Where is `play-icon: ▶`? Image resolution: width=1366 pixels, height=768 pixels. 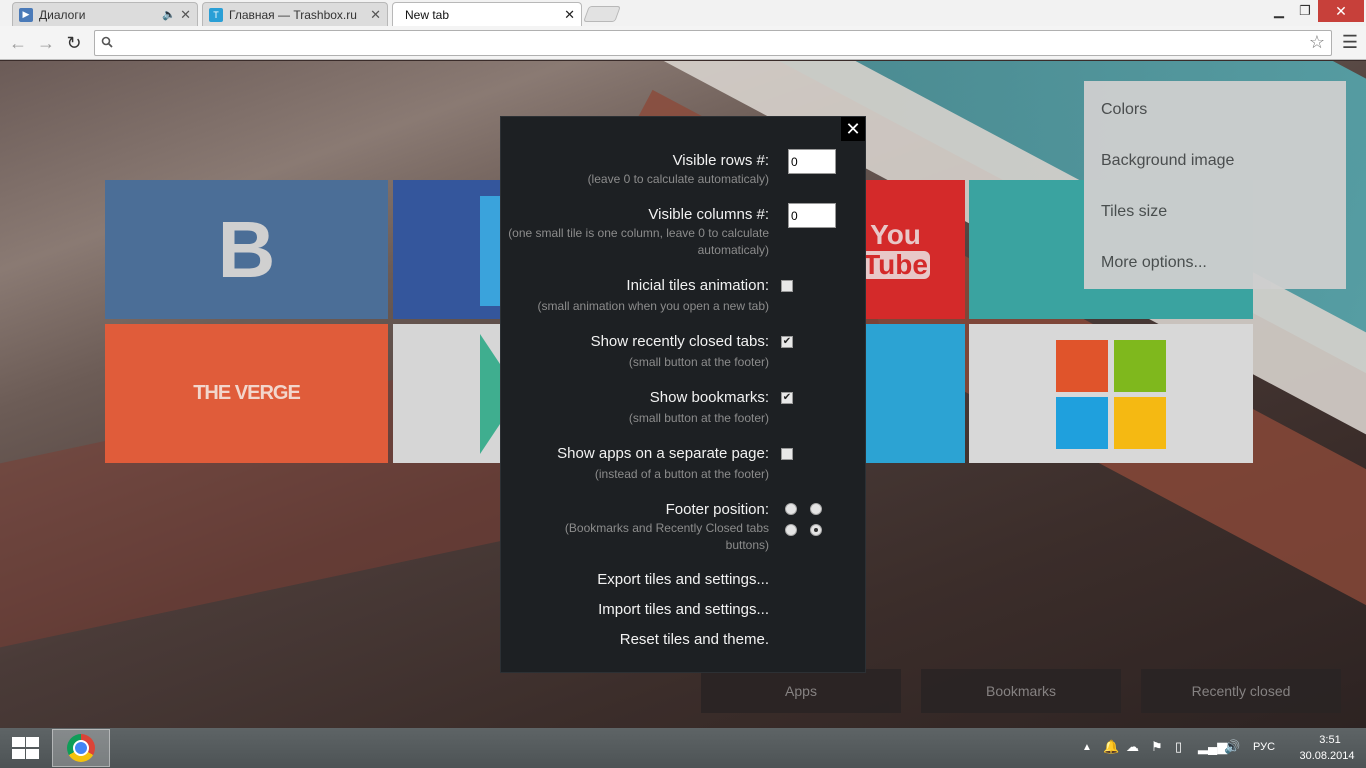
play-icon: ▶ is located at coordinates (26, 14).